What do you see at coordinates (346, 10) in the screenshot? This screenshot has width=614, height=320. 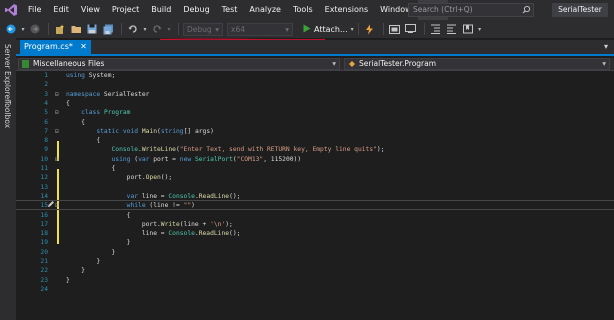 I see `menu-extensions: Extensions` at bounding box center [346, 10].